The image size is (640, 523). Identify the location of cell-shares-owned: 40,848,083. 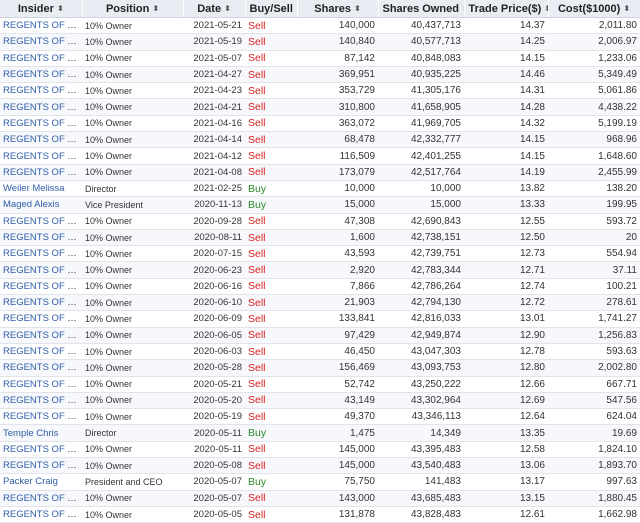
(421, 58).